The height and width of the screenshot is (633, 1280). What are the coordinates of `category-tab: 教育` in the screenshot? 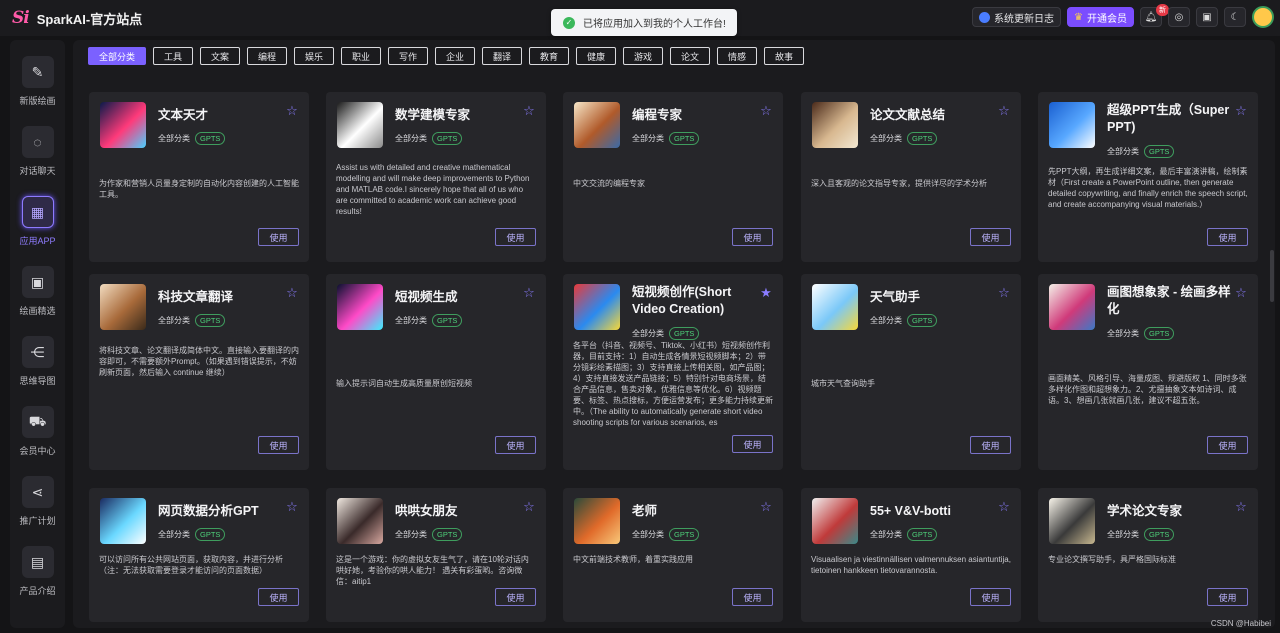 It's located at (549, 56).